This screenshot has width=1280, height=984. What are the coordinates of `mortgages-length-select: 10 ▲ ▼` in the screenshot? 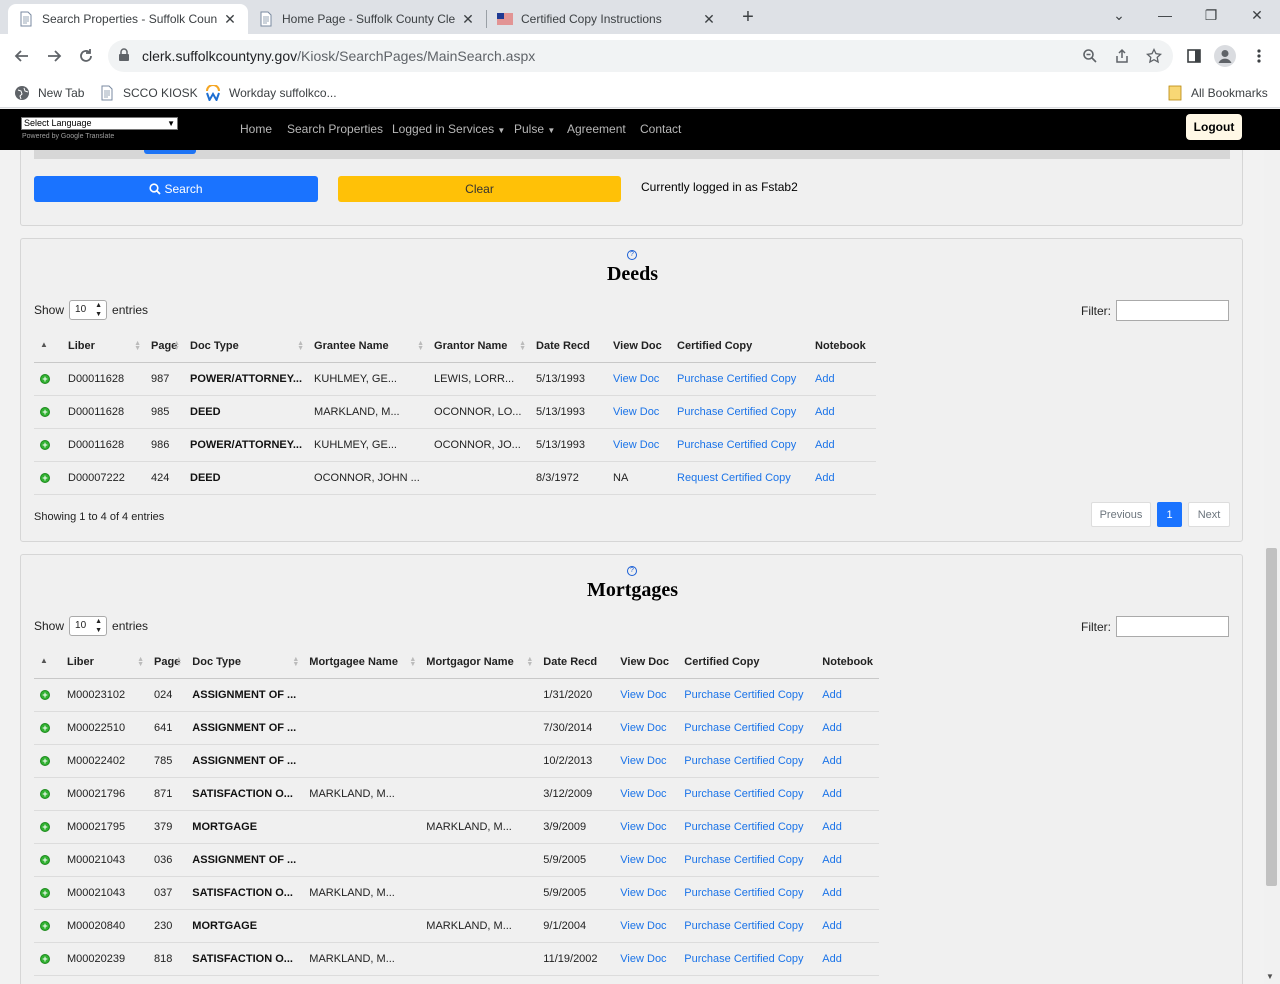 It's located at (88, 626).